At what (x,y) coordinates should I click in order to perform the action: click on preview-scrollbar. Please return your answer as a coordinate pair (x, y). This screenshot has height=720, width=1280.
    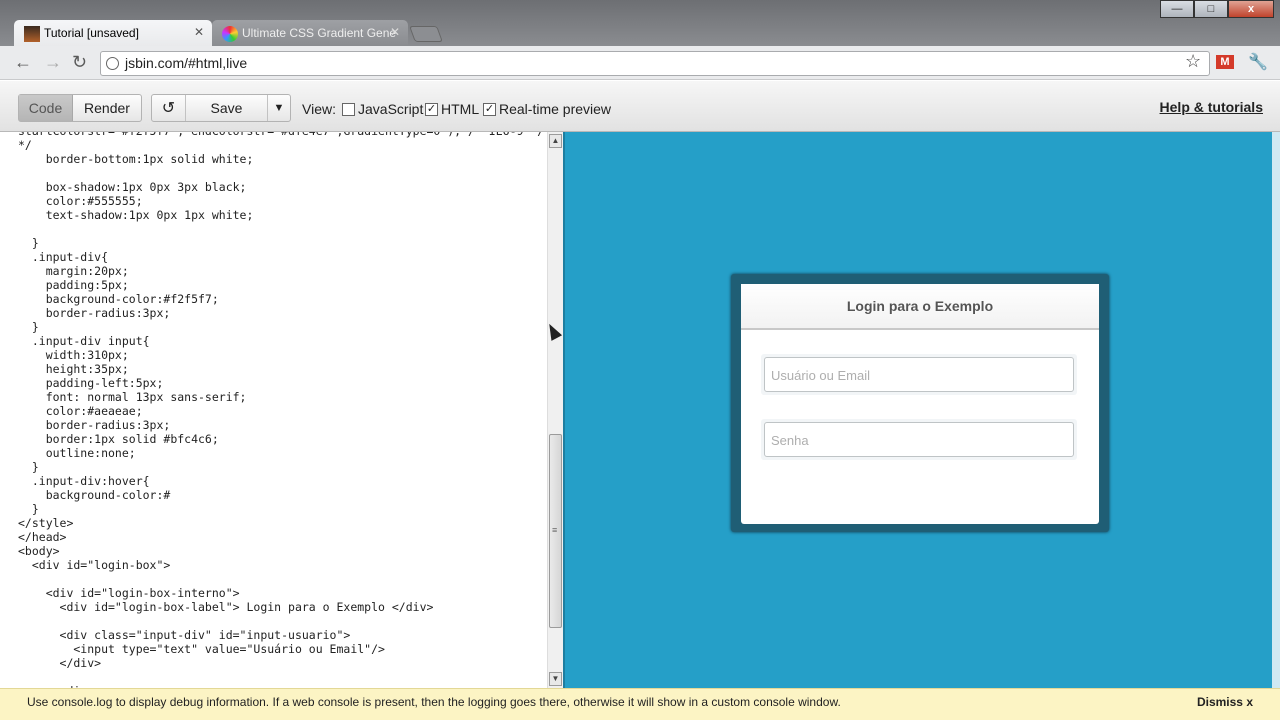
    Looking at the image, I should click on (1276, 410).